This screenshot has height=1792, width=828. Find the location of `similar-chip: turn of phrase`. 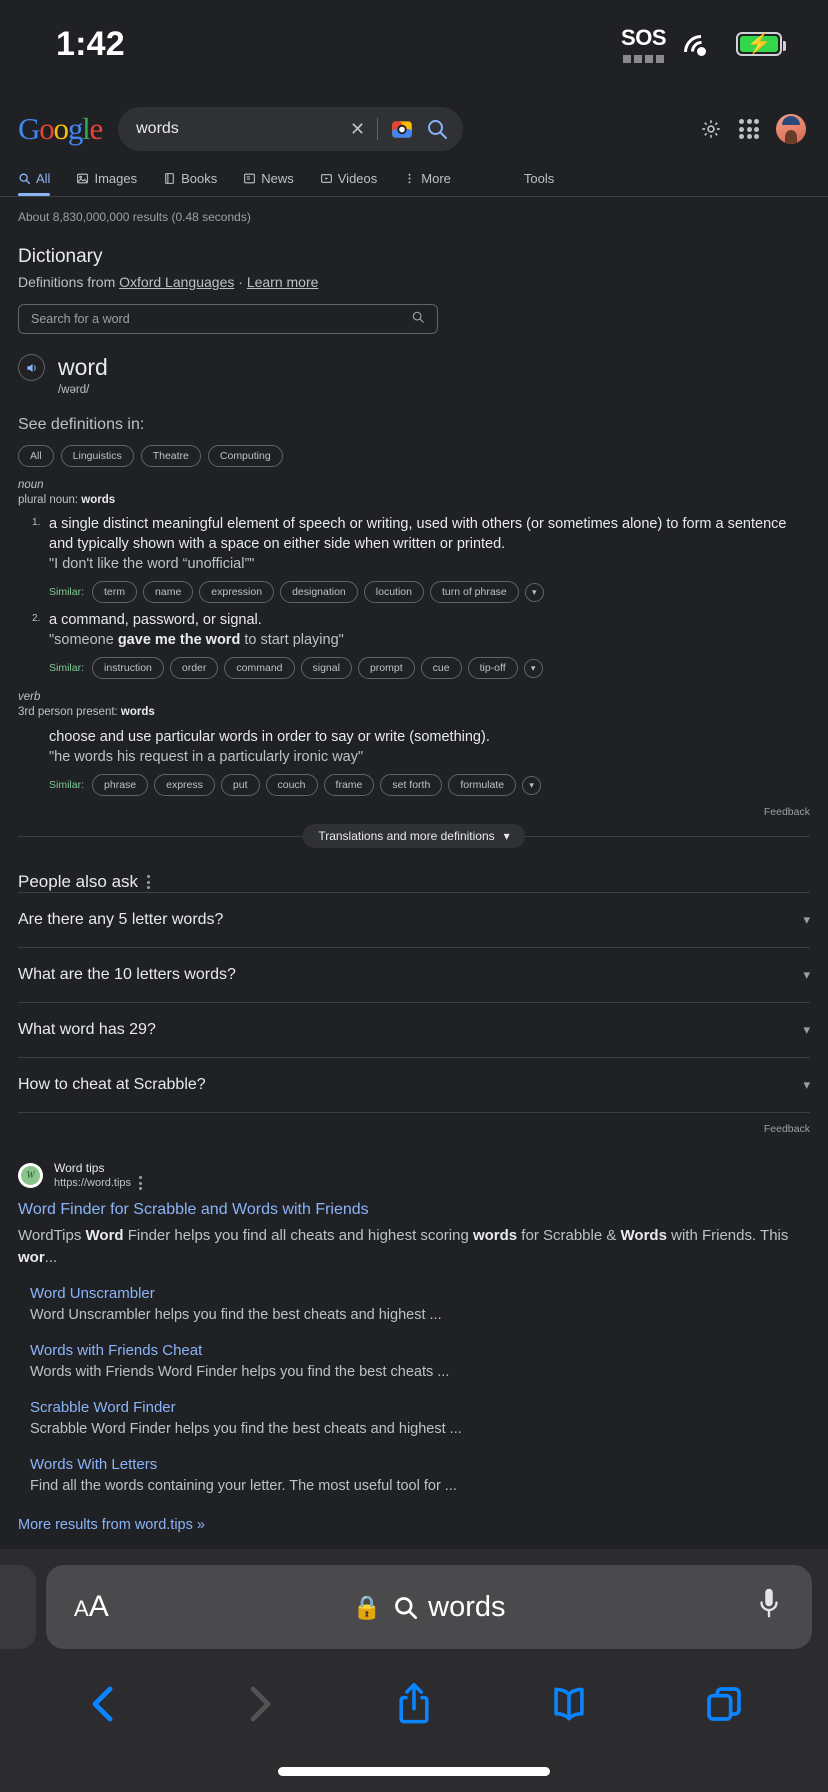

similar-chip: turn of phrase is located at coordinates (474, 592).